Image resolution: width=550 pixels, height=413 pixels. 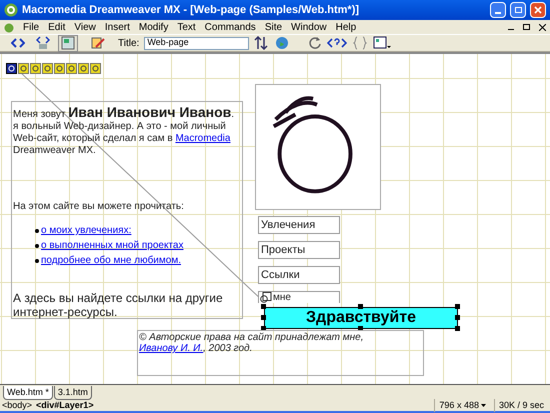 What do you see at coordinates (85, 27) in the screenshot?
I see `menu-item: View` at bounding box center [85, 27].